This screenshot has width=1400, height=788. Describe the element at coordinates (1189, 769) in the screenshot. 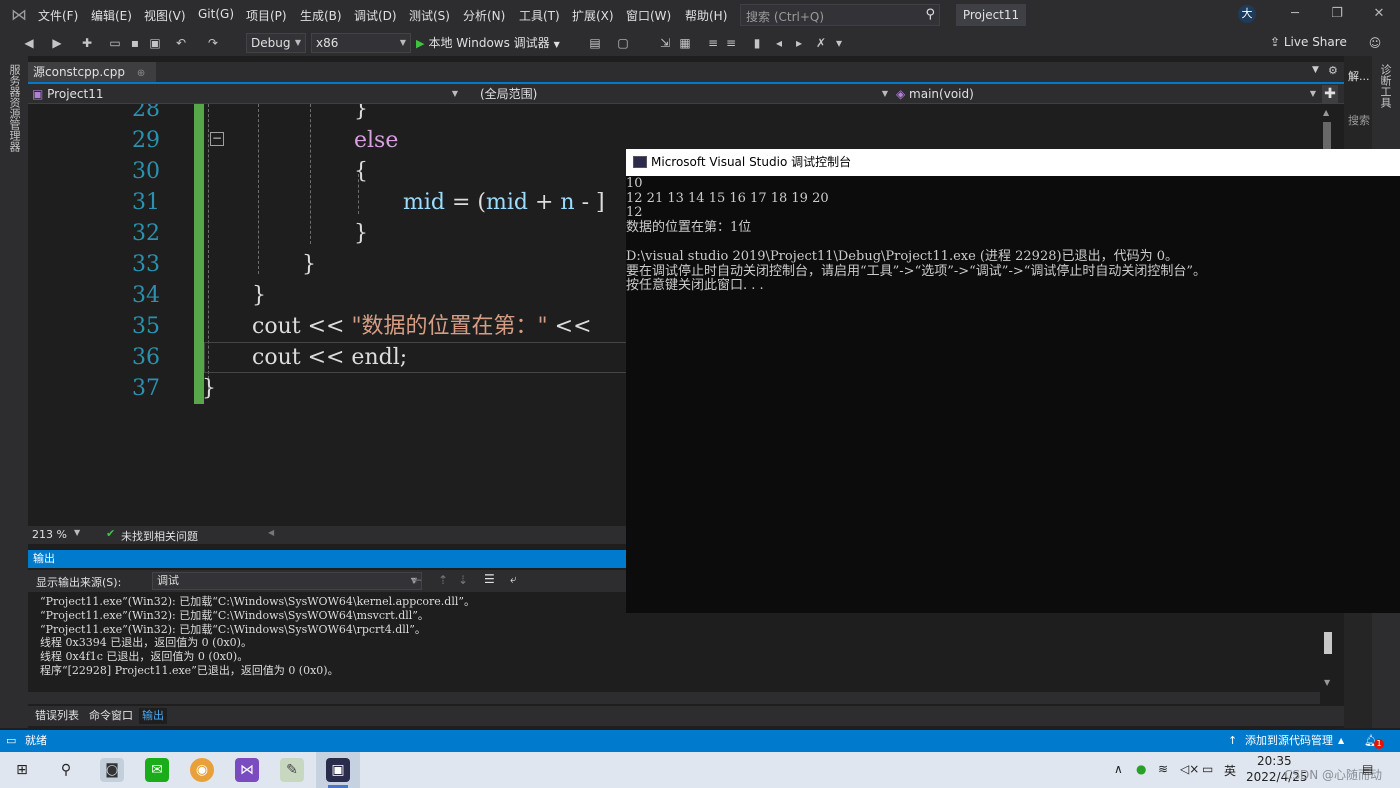

I see `volume-icon: ◁×` at that location.